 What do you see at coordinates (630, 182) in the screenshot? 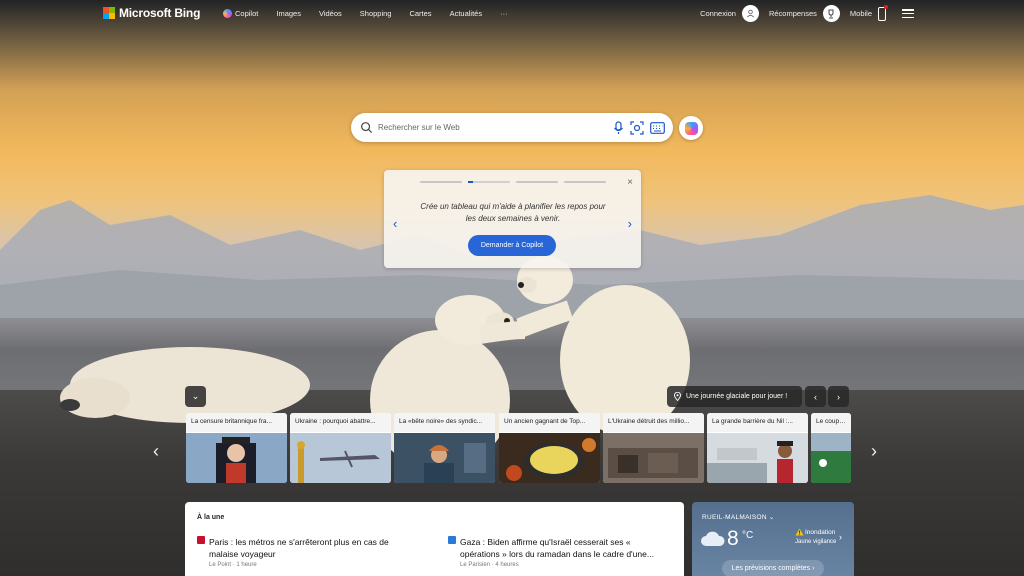
I see `close-icon: ×` at bounding box center [630, 182].